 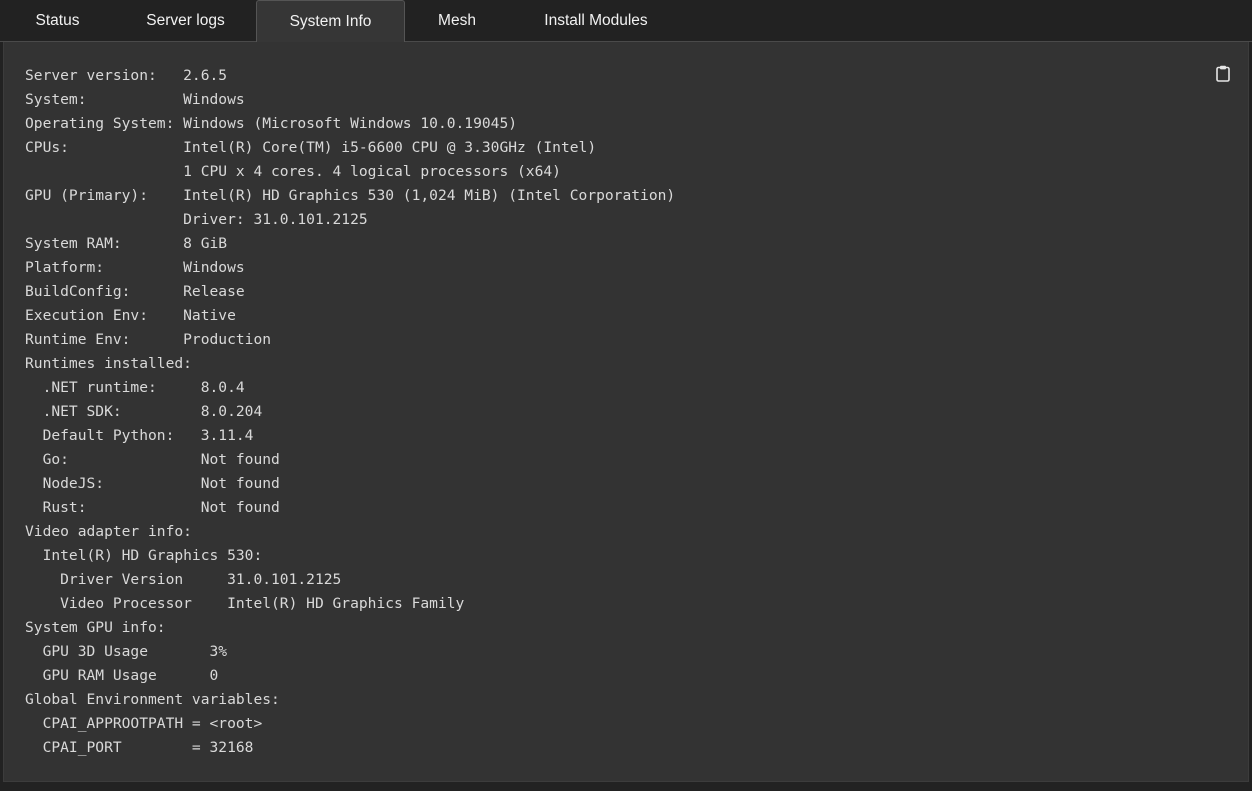 What do you see at coordinates (152, 507) in the screenshot?
I see `info-line-rust: Rust: Not found` at bounding box center [152, 507].